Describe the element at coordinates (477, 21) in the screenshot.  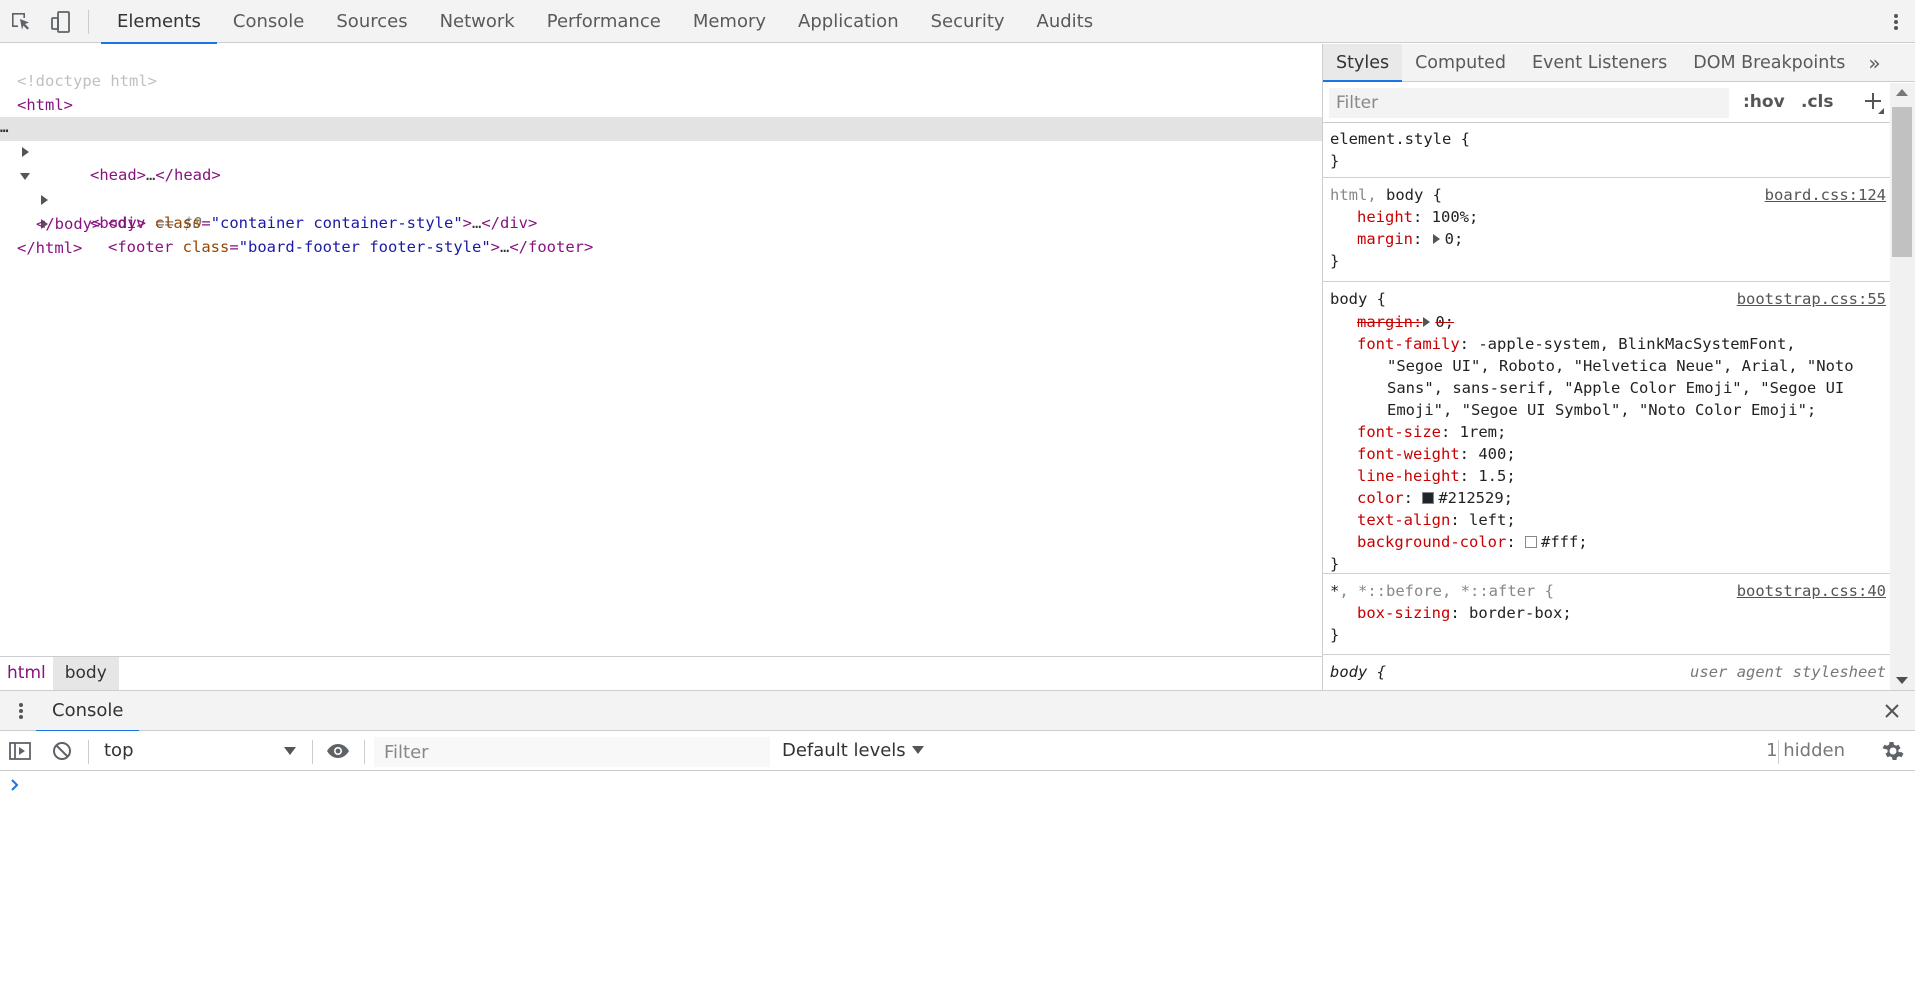
I see `tab-network: Network` at that location.